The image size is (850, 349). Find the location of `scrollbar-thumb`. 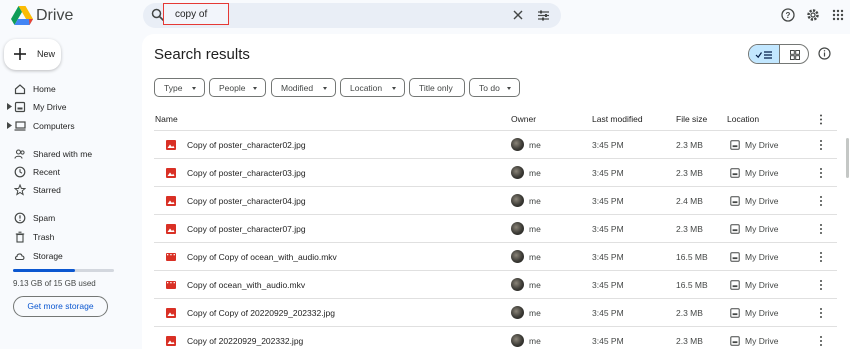

scrollbar-thumb is located at coordinates (847, 158).